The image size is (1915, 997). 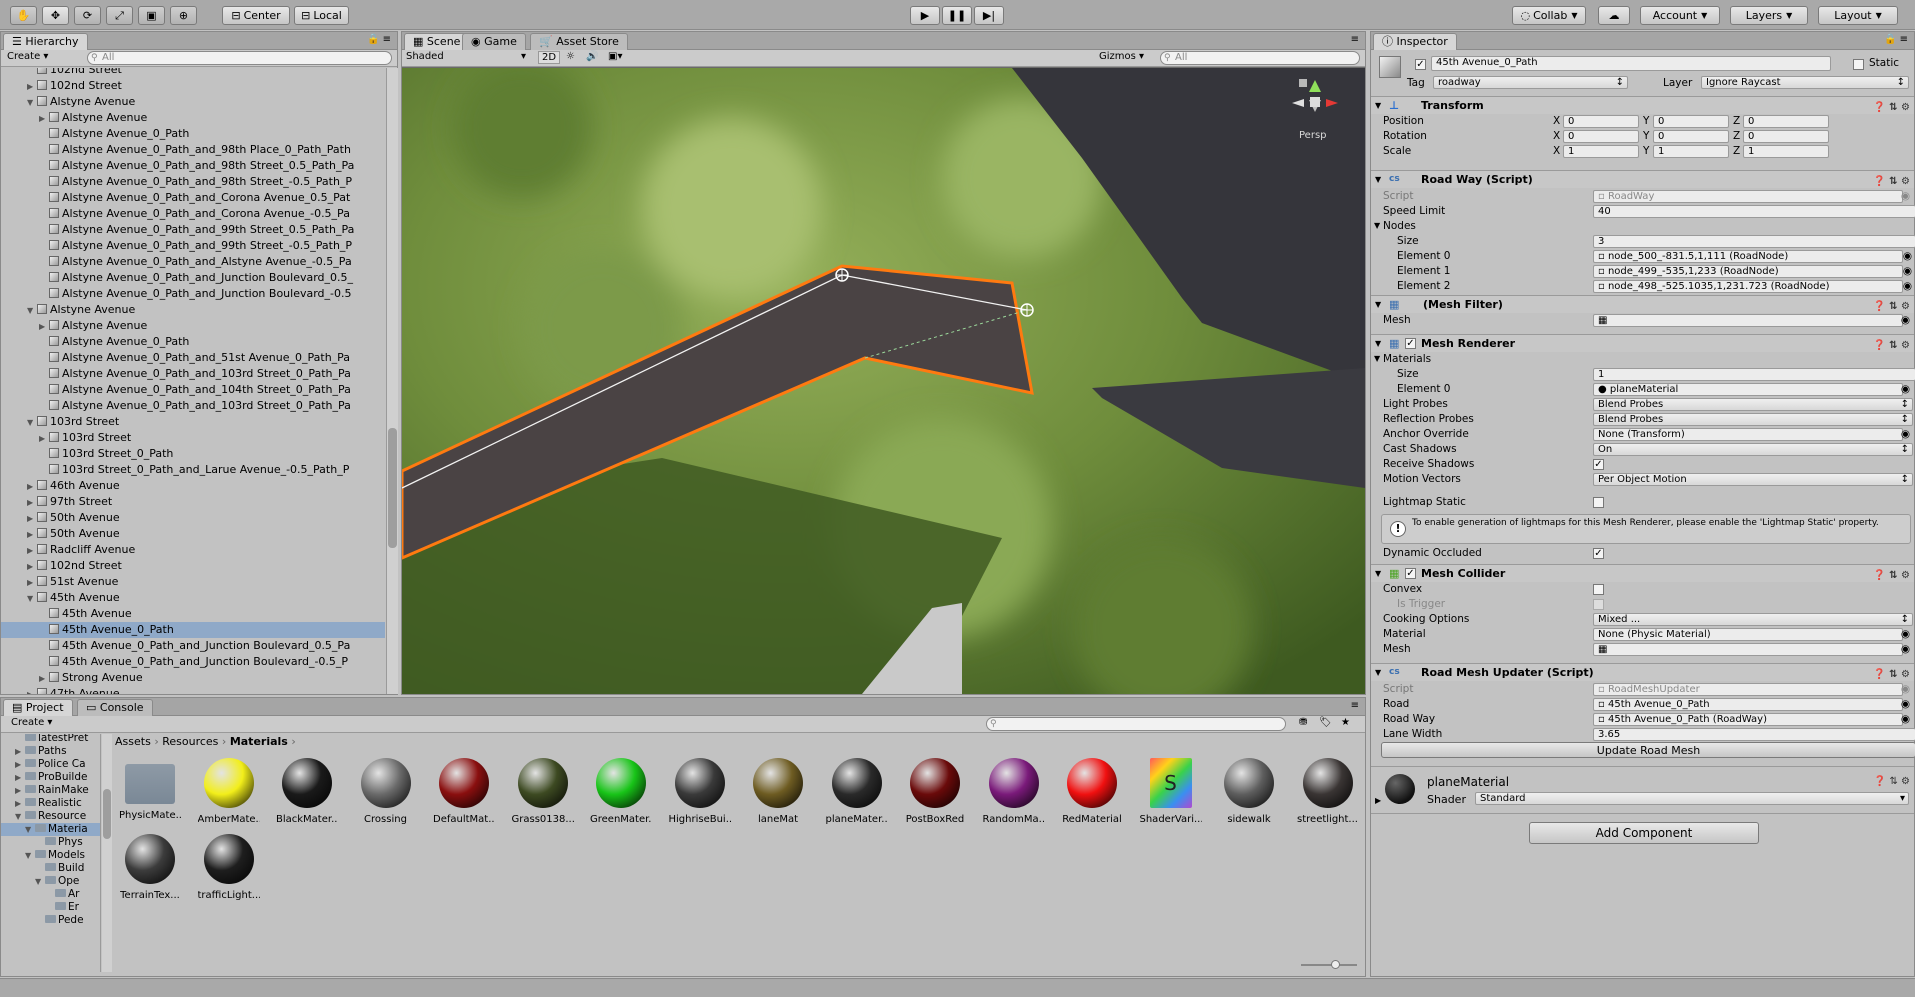 What do you see at coordinates (50, 790) in the screenshot?
I see `project-folder-item: ▶ RainMake` at bounding box center [50, 790].